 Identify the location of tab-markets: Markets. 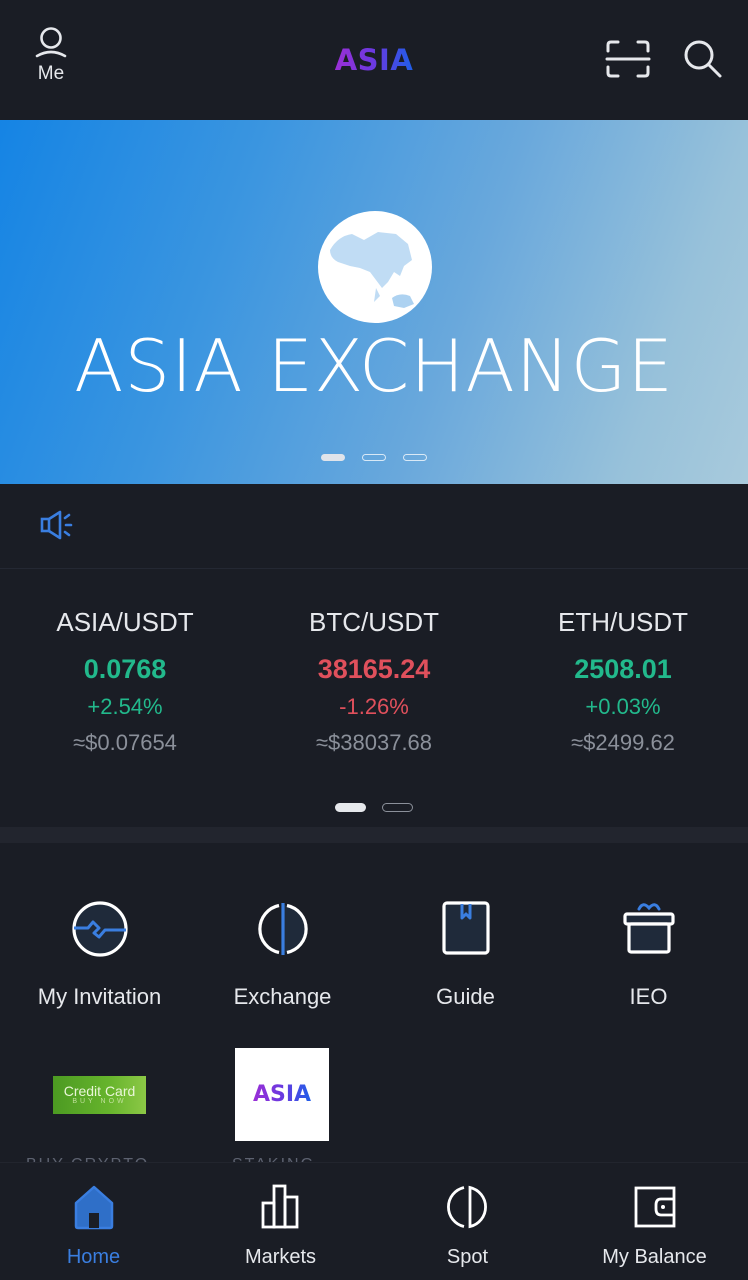
(280, 1221).